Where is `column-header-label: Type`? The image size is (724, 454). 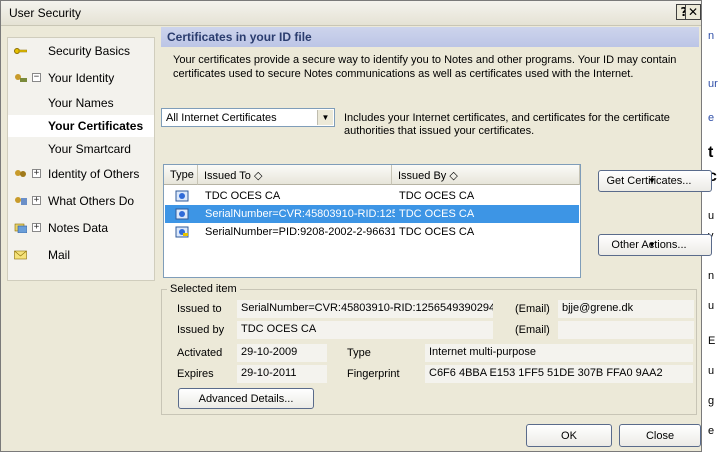
column-header-label: Type is located at coordinates (182, 175).